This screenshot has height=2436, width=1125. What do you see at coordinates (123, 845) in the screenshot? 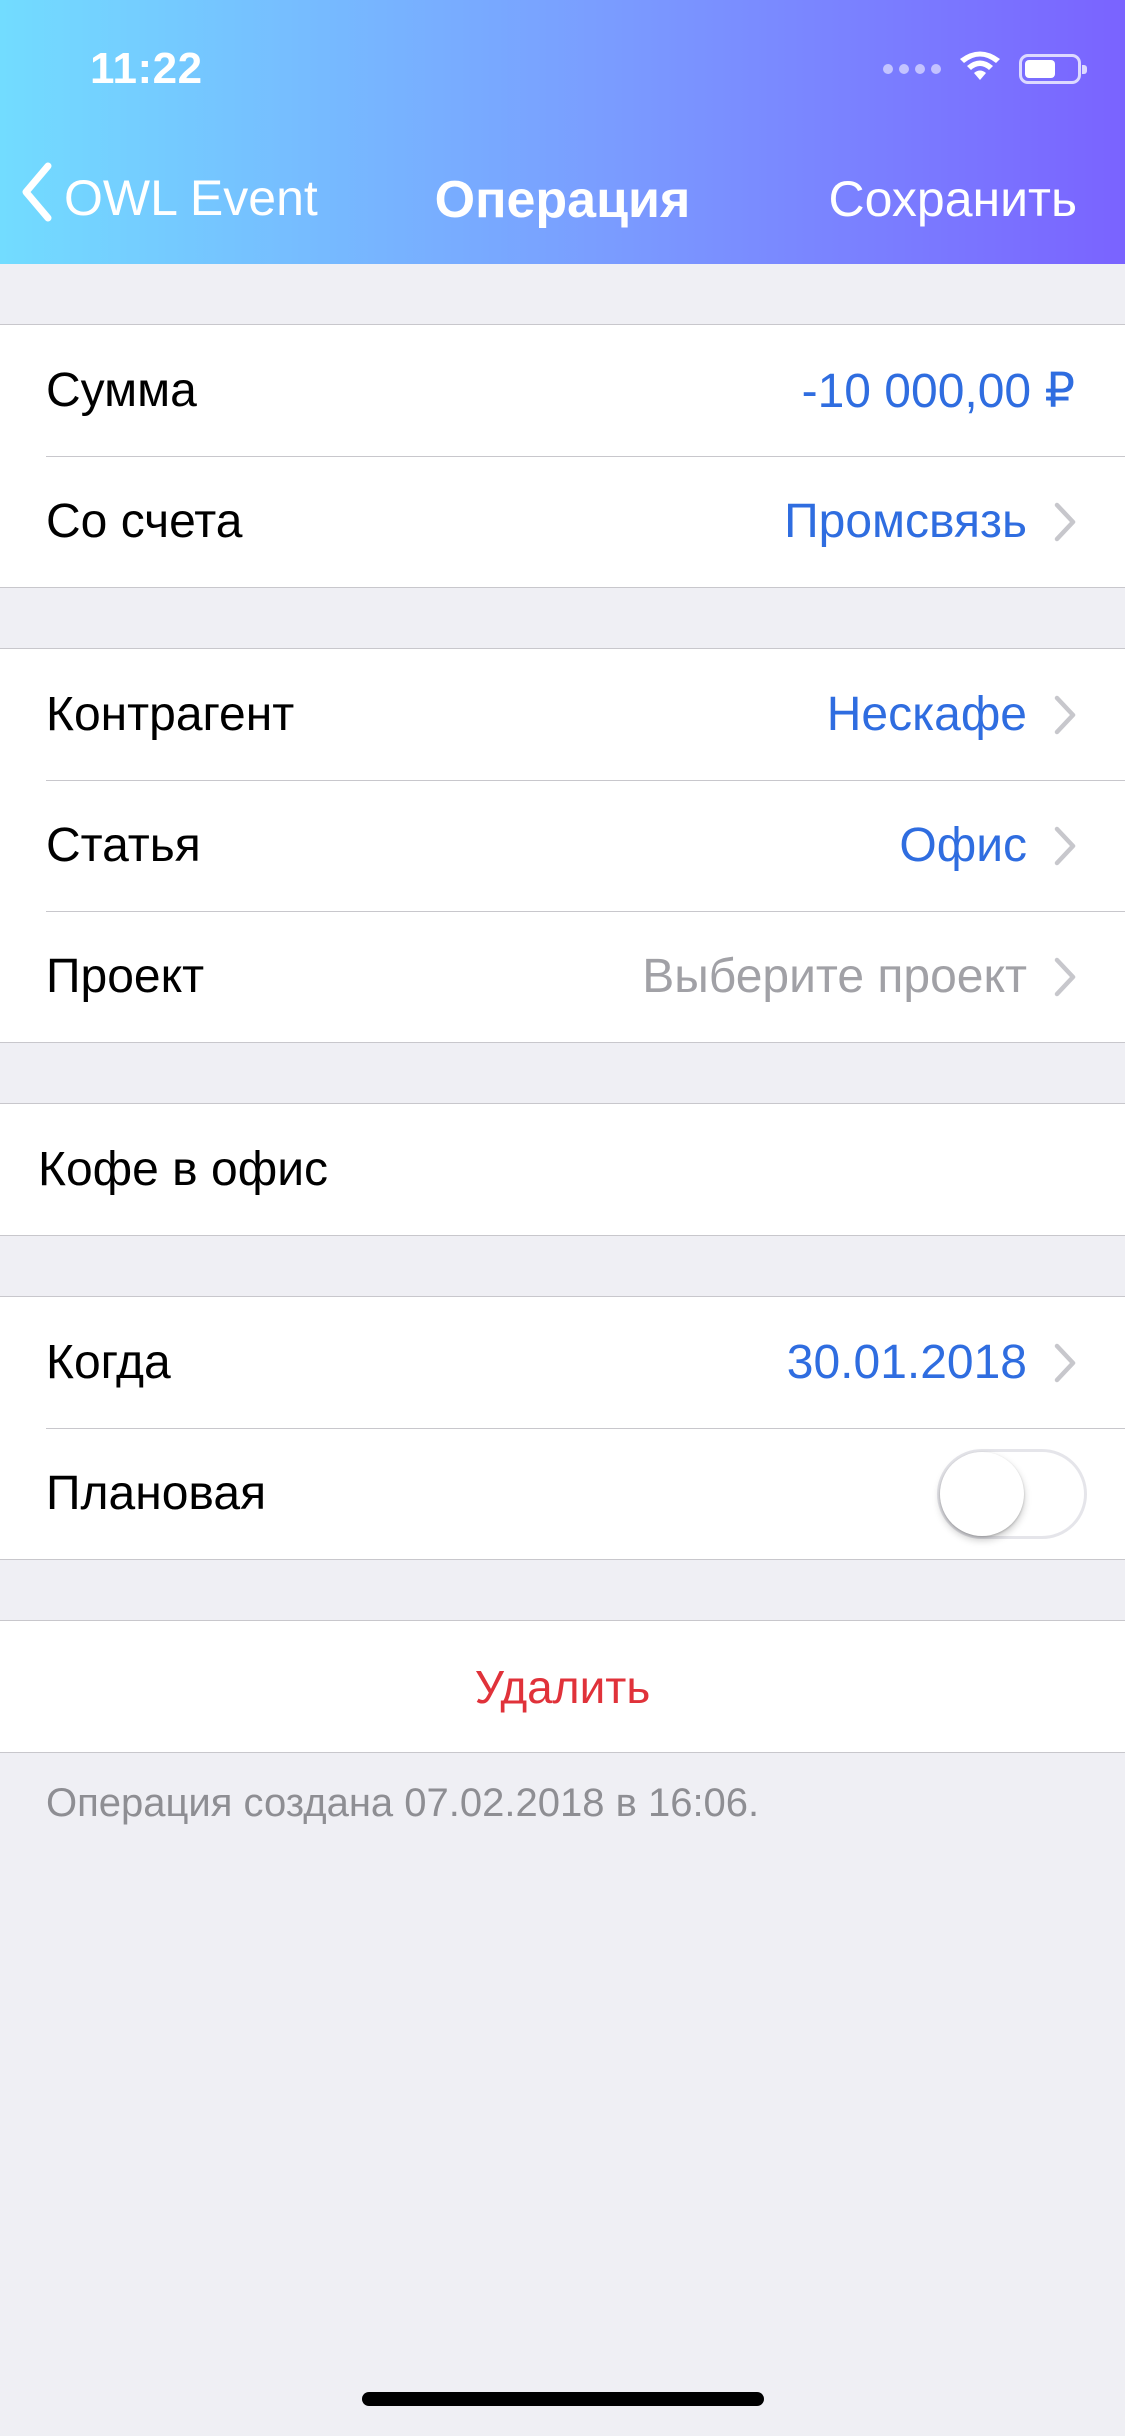
I see `category-label: Статья` at bounding box center [123, 845].